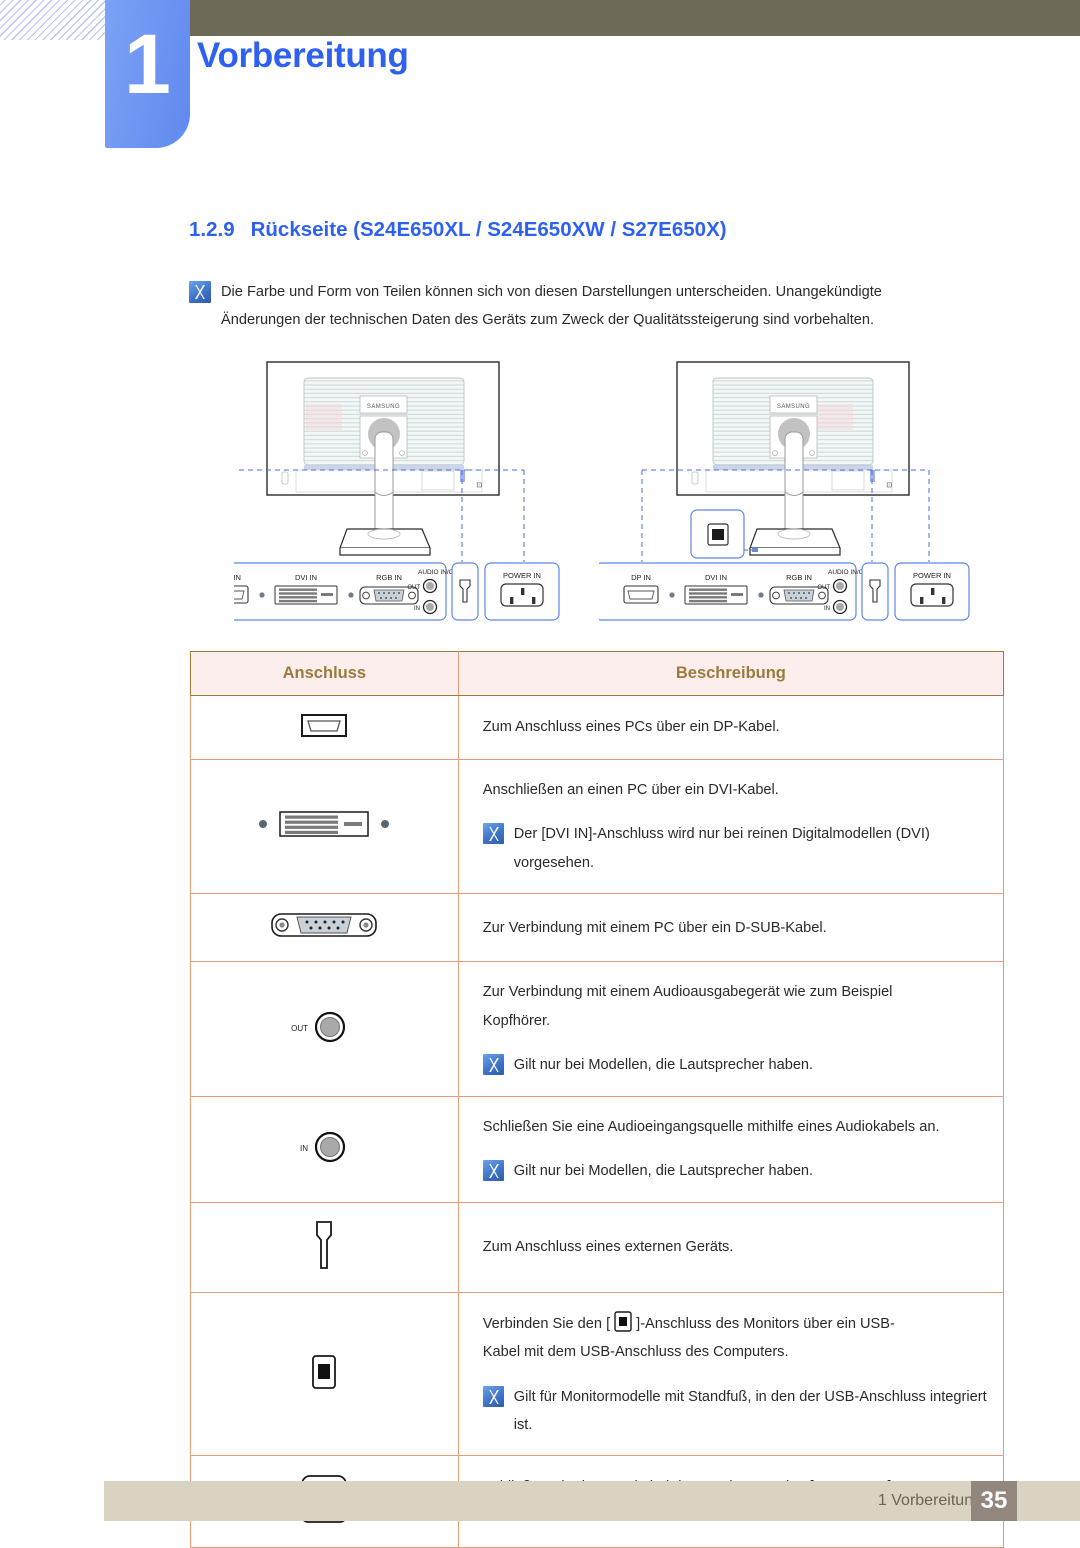 Image resolution: width=1080 pixels, height=1548 pixels. Describe the element at coordinates (888, 485) in the screenshot. I see `kensington-marker-right: ⊡` at that location.